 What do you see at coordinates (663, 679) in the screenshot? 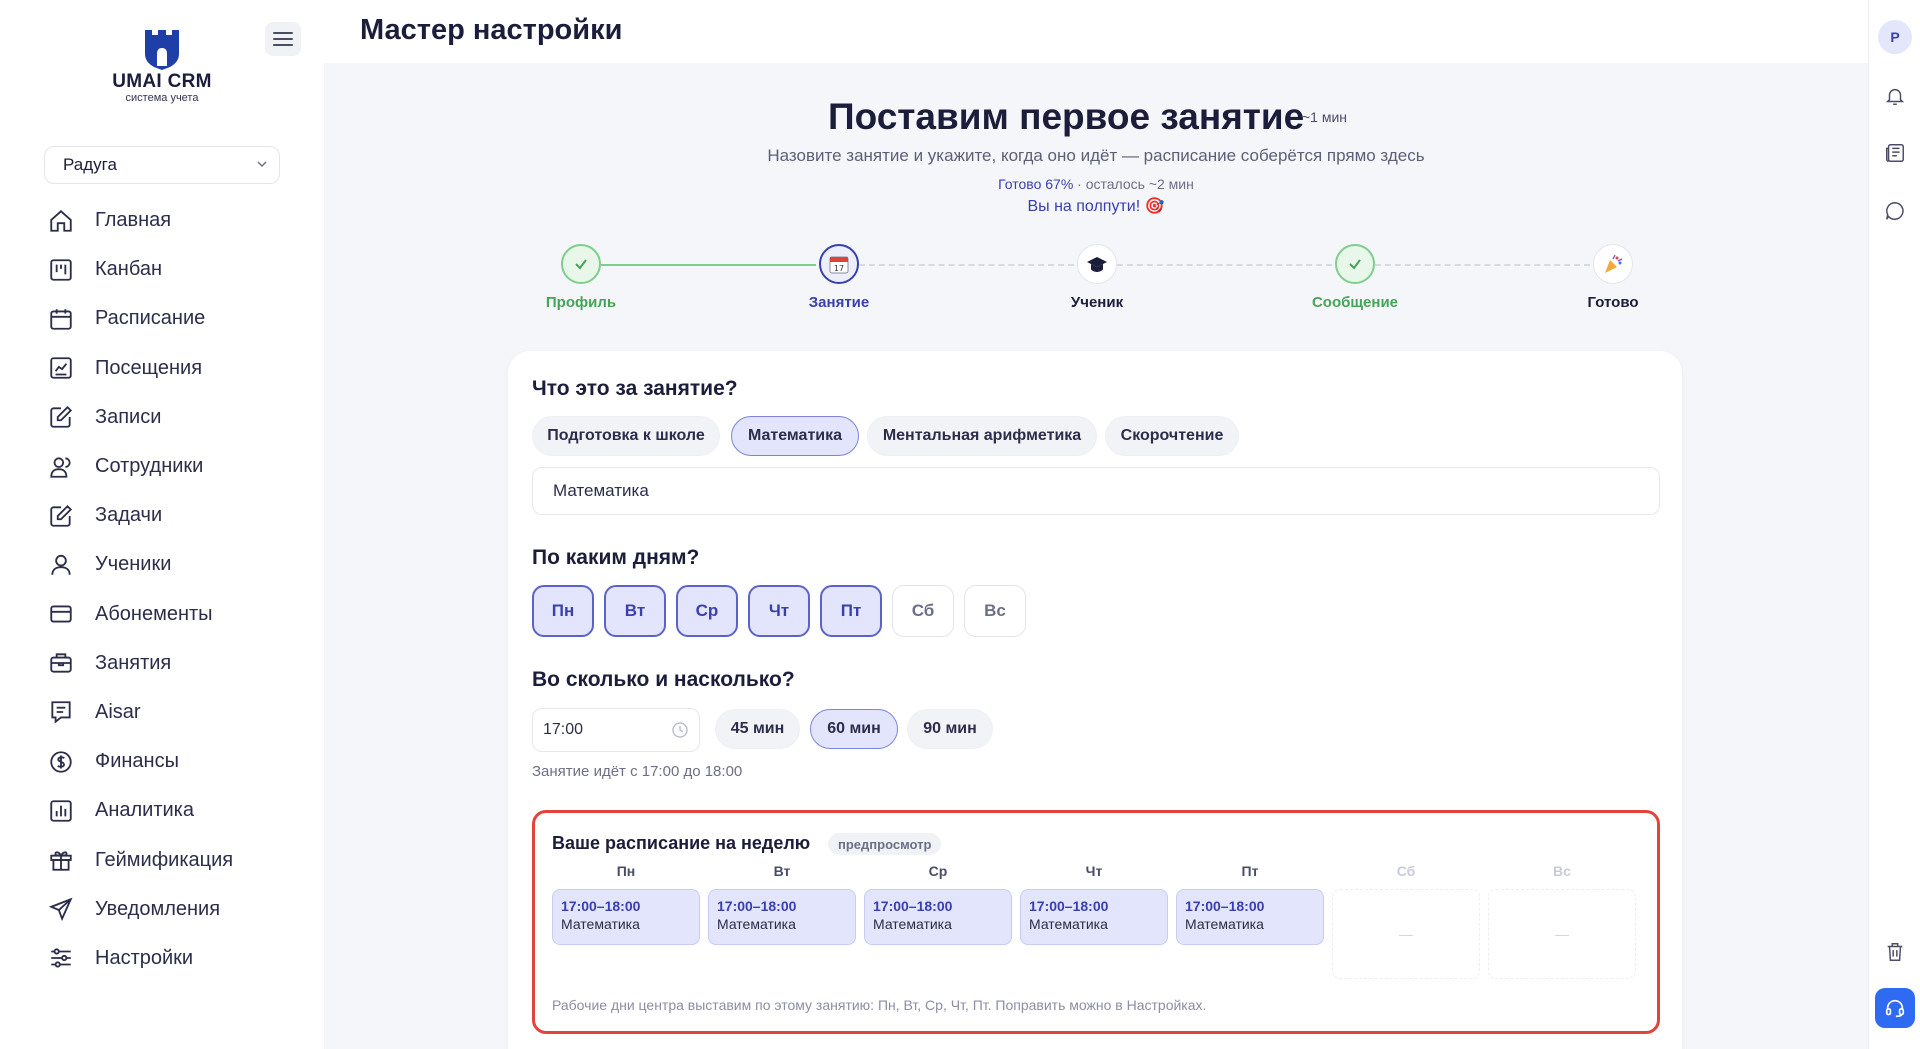
I see `question-time: Во сколько и насколько?` at bounding box center [663, 679].